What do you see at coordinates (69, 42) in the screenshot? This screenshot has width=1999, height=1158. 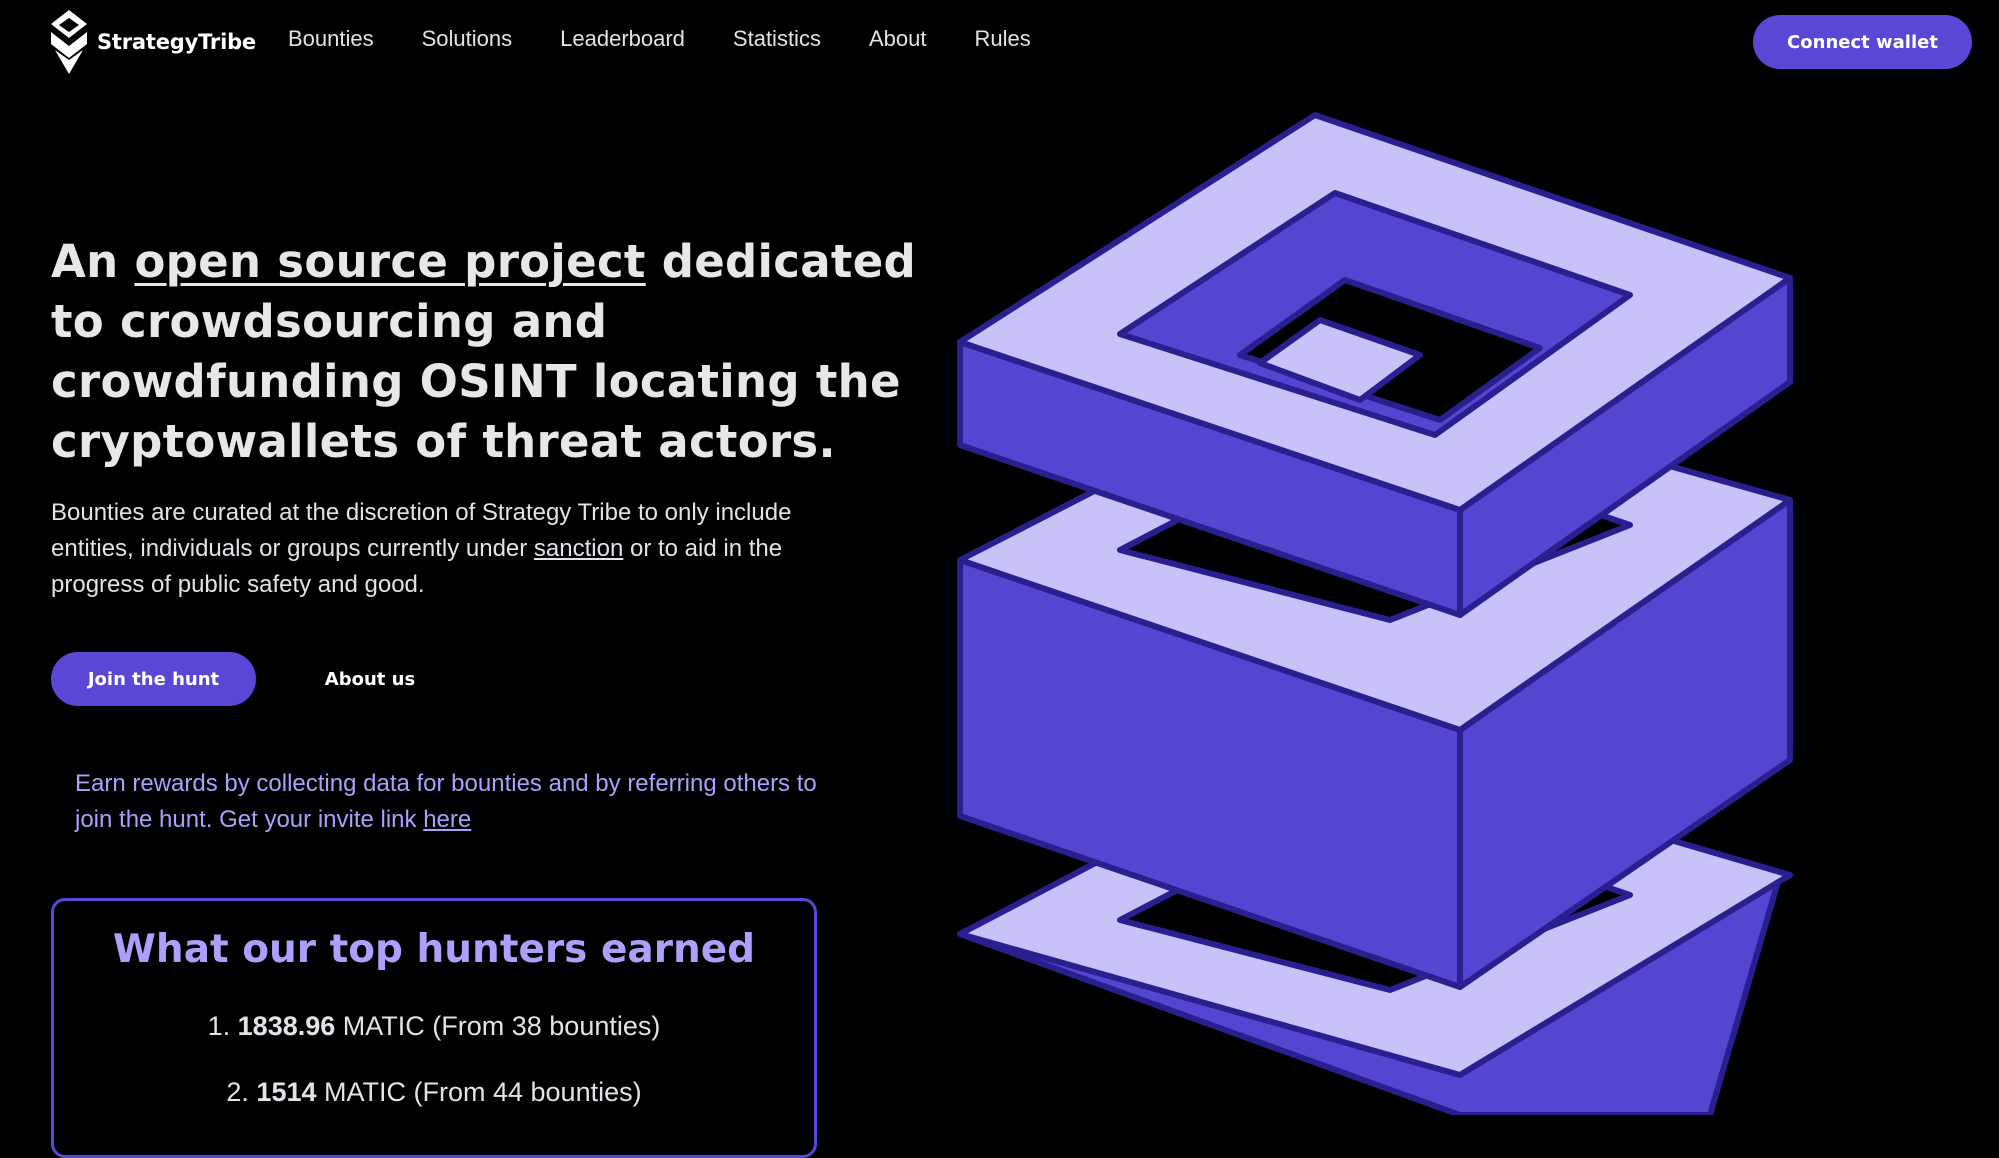 I see `strategytribe-logo-icon` at bounding box center [69, 42].